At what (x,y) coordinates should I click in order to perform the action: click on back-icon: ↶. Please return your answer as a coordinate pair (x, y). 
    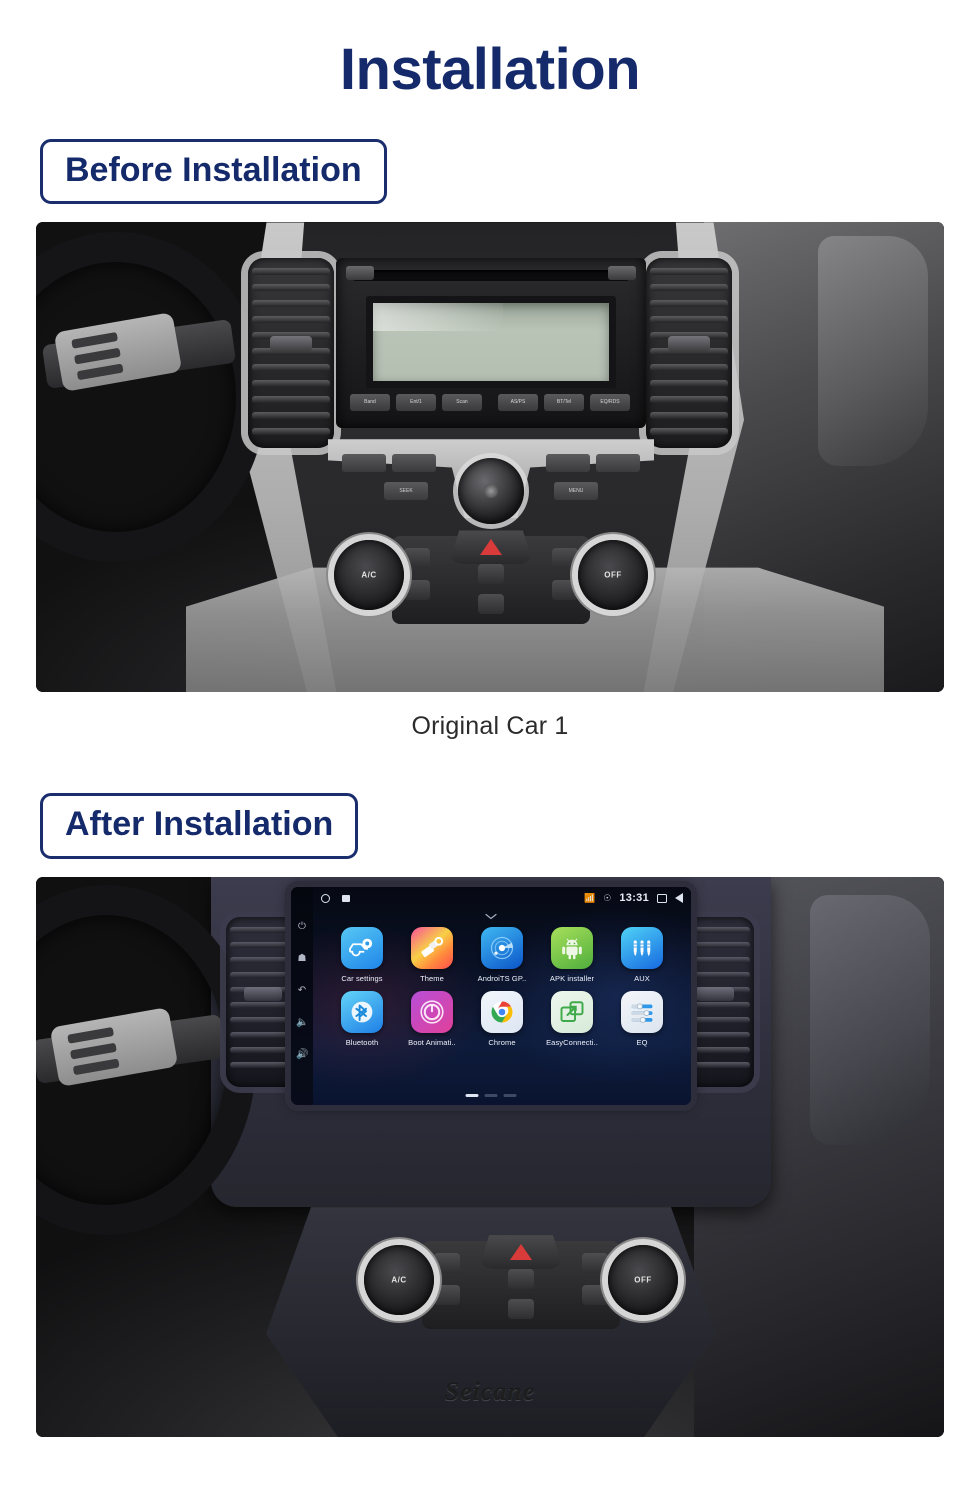
    Looking at the image, I should click on (302, 991).